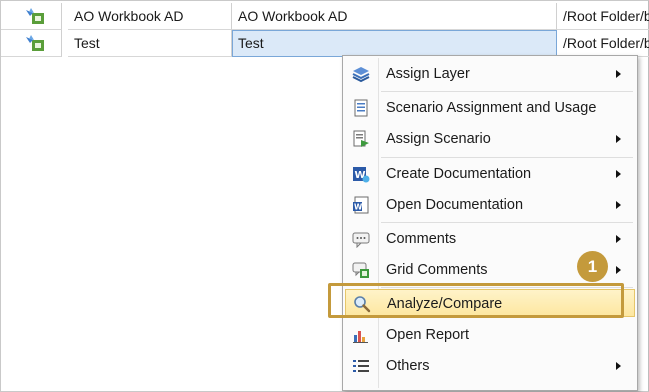 The height and width of the screenshot is (392, 649). What do you see at coordinates (358, 207) in the screenshot?
I see `svg-text: W` at bounding box center [358, 207].